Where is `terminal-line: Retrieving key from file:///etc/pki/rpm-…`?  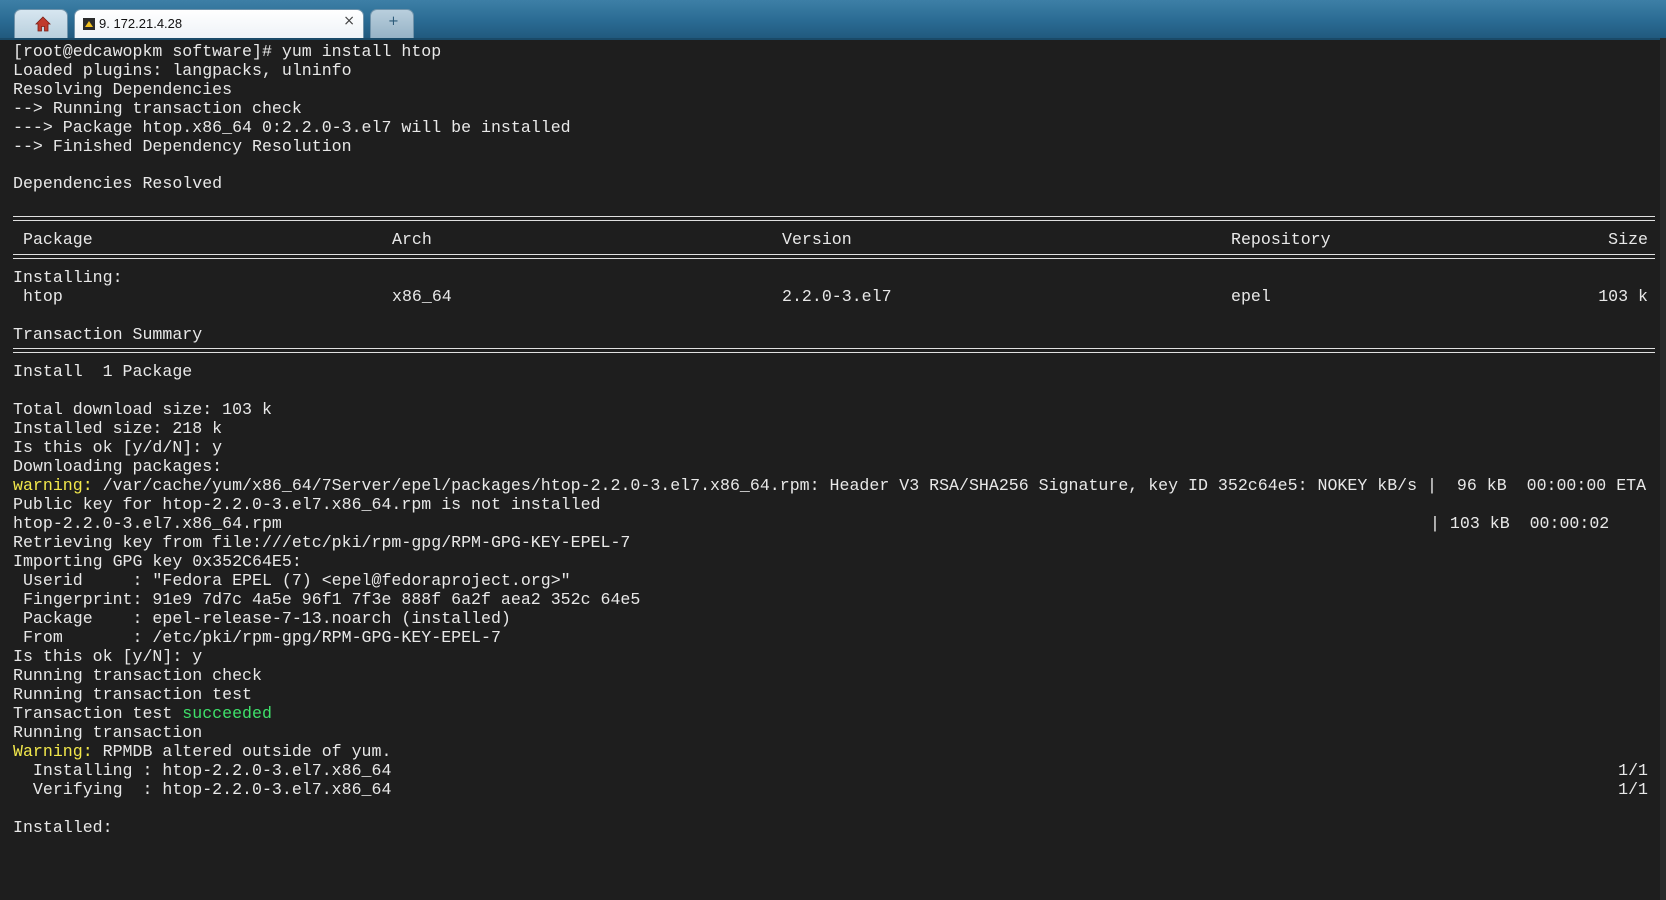
terminal-line: Retrieving key from file:///etc/pki/rpm-… is located at coordinates (322, 542).